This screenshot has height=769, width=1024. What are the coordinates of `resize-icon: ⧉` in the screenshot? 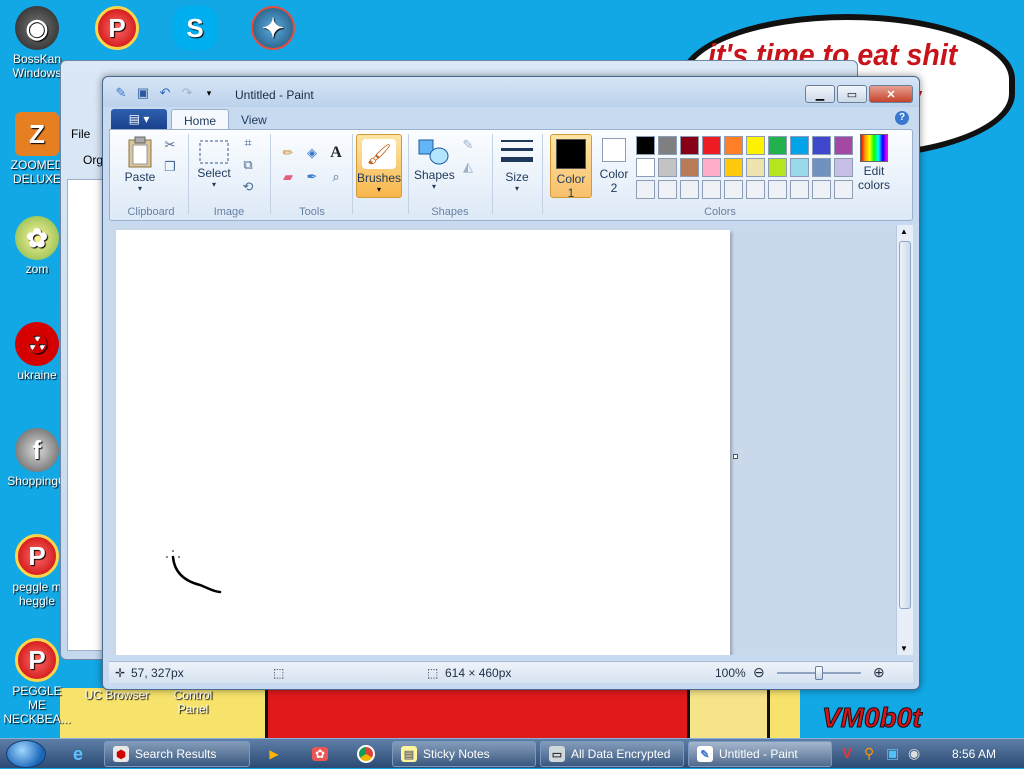 It's located at (248, 165).